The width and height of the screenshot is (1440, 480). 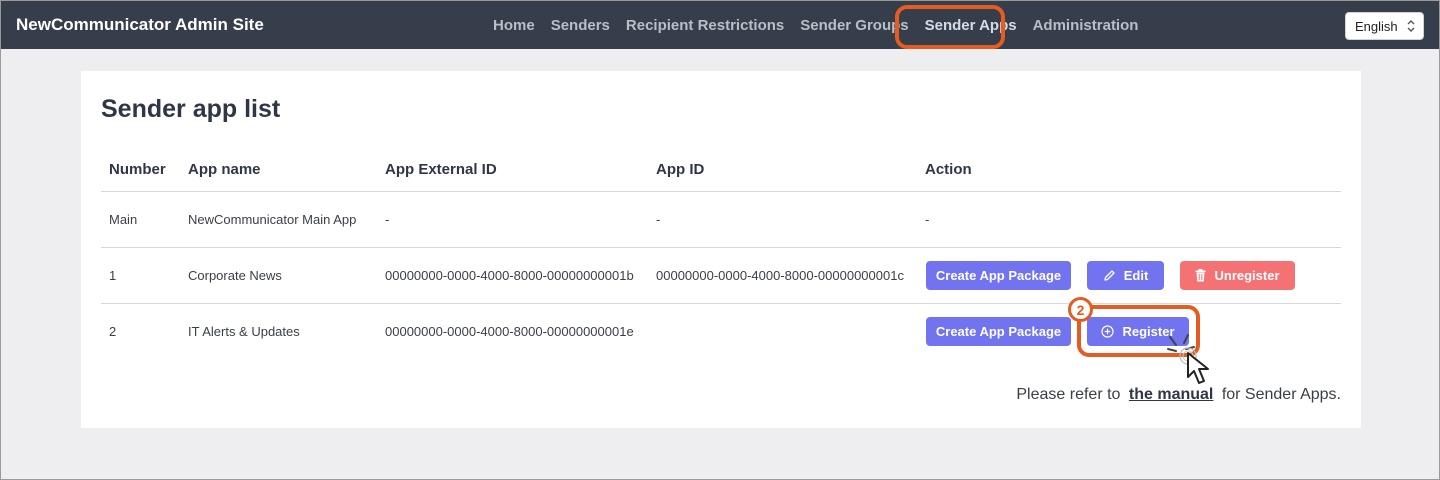 I want to click on cell-external-id: 00000000-0000-4000-8000-00000000001b, so click(x=509, y=275).